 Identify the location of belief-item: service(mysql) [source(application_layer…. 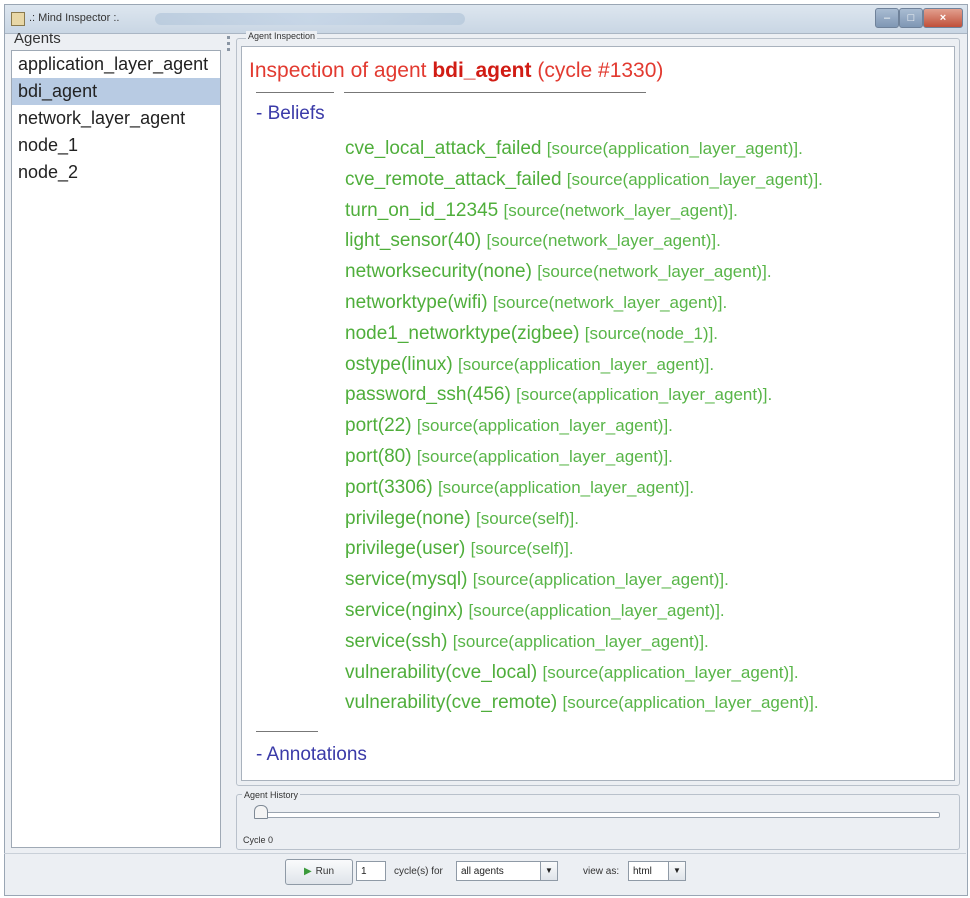
(537, 580).